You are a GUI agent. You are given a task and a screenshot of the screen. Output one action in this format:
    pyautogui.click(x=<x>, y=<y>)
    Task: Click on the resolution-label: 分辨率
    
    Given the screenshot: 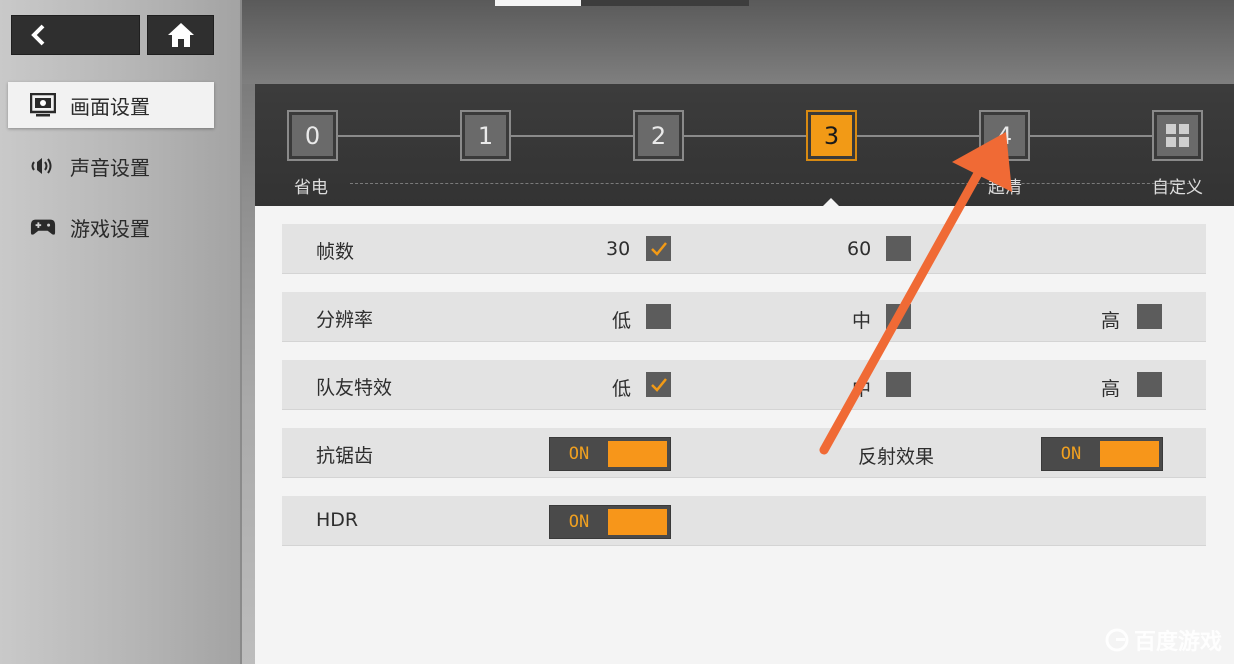 What is the action you would take?
    pyautogui.click(x=345, y=320)
    